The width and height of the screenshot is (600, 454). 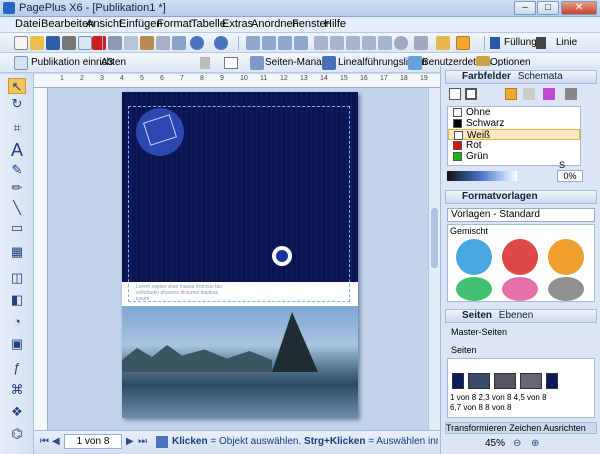 I want to click on tab-transform: Transformieren, so click(x=476, y=428).